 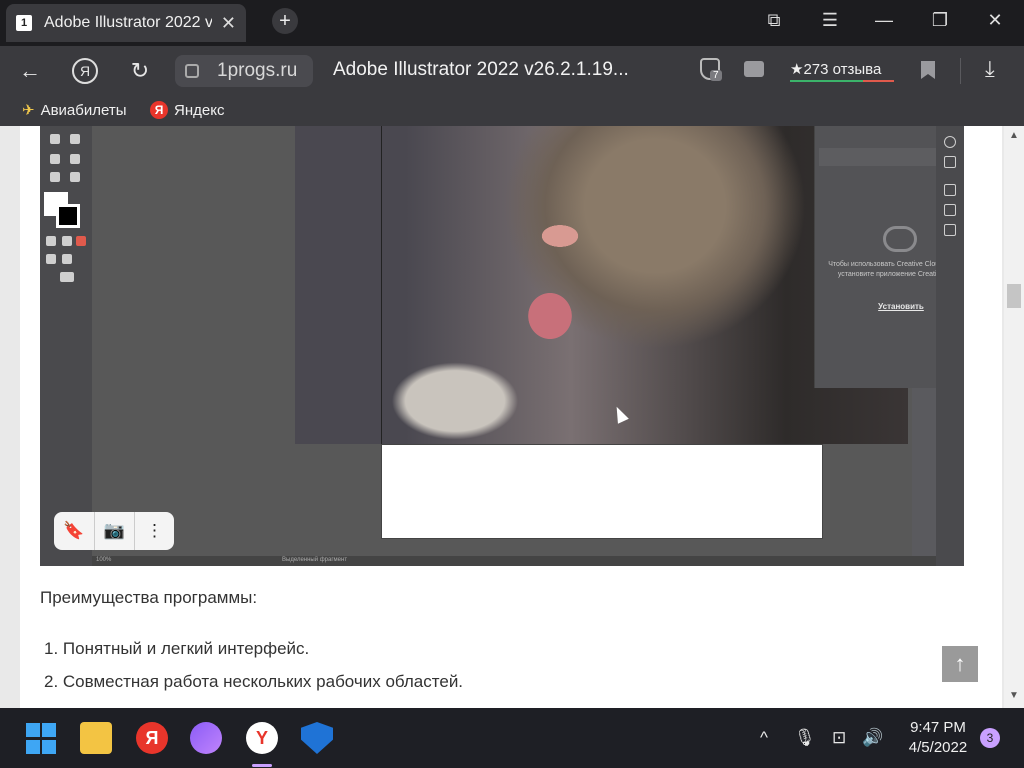 What do you see at coordinates (262, 738) in the screenshot?
I see `yandex-browser-icon: Y` at bounding box center [262, 738].